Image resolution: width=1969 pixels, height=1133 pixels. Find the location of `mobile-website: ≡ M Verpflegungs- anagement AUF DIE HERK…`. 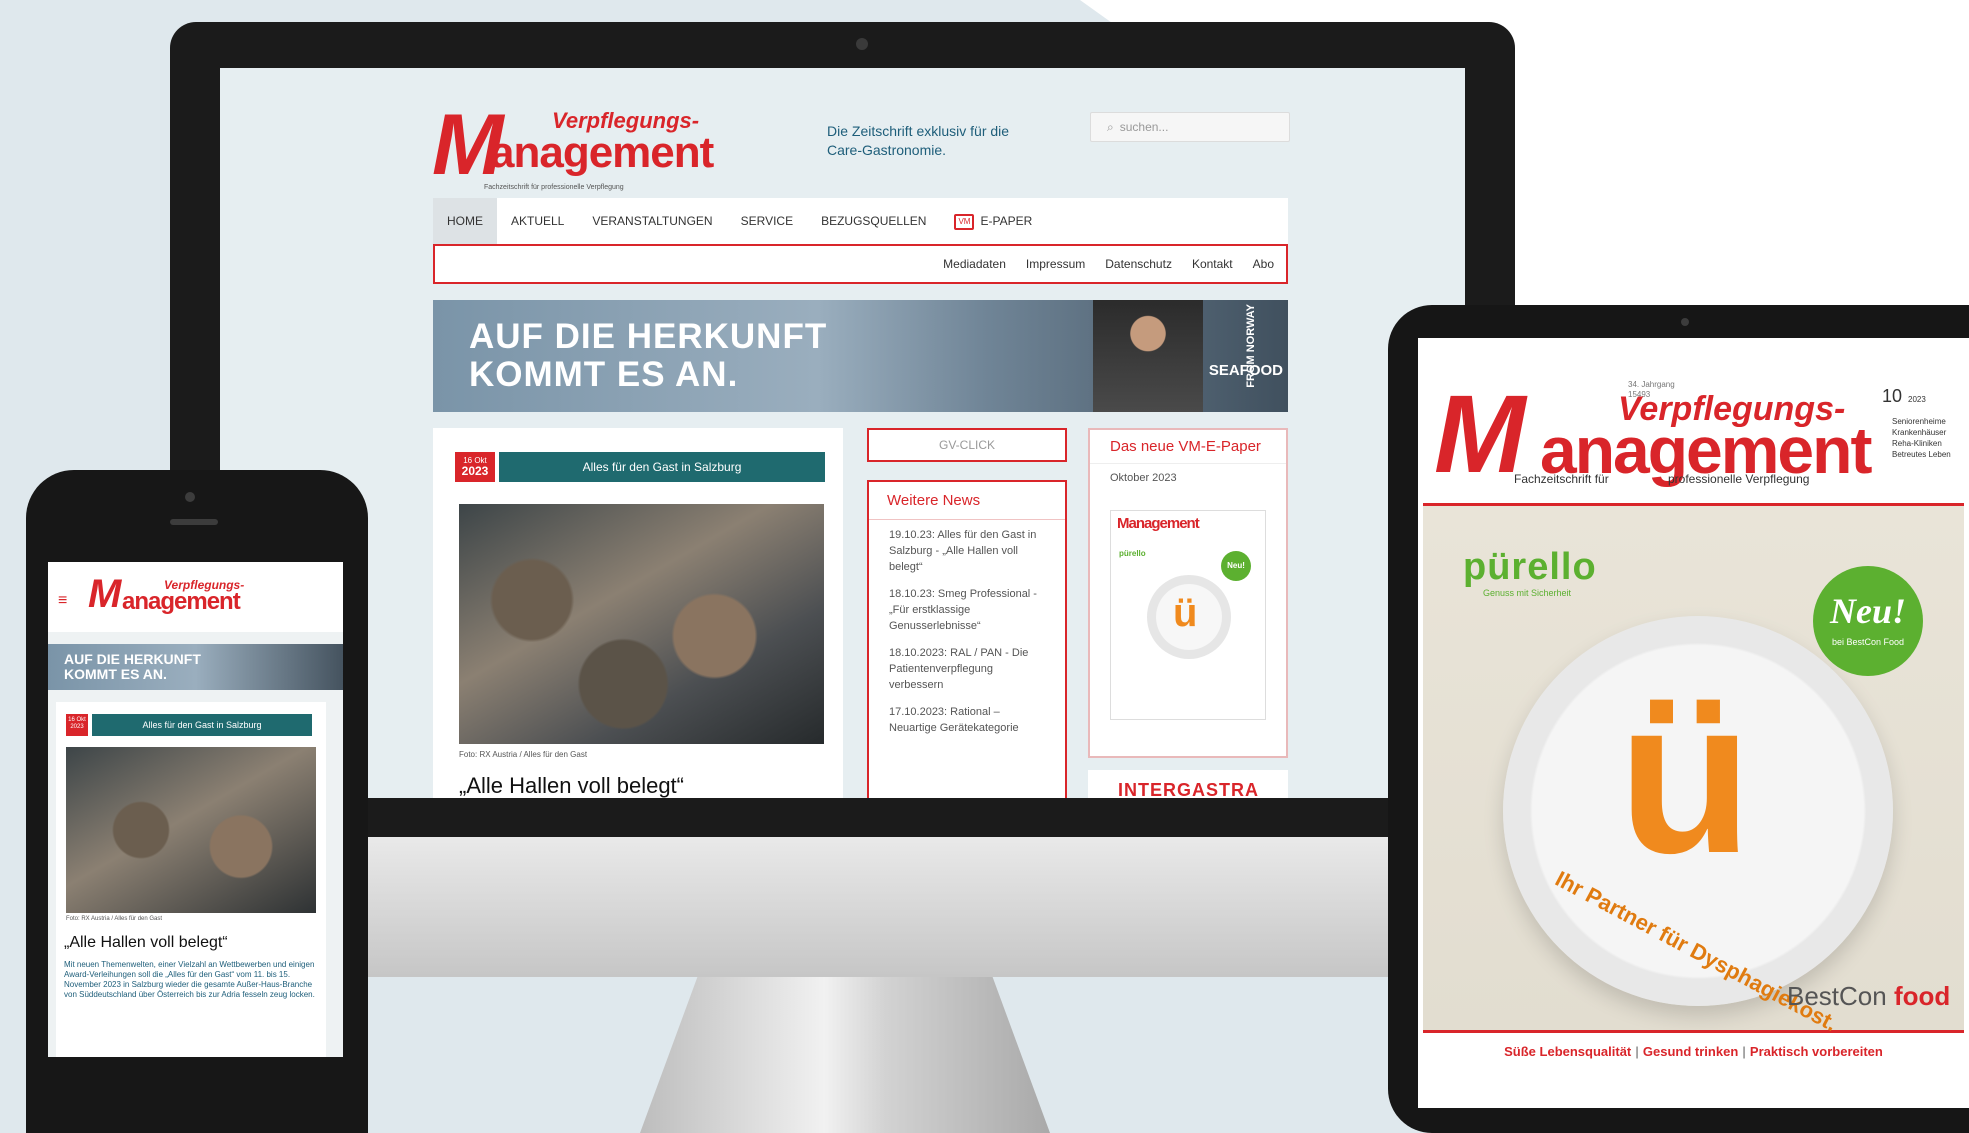

mobile-website: ≡ M Verpflegungs- anagement AUF DIE HERK… is located at coordinates (195, 809).